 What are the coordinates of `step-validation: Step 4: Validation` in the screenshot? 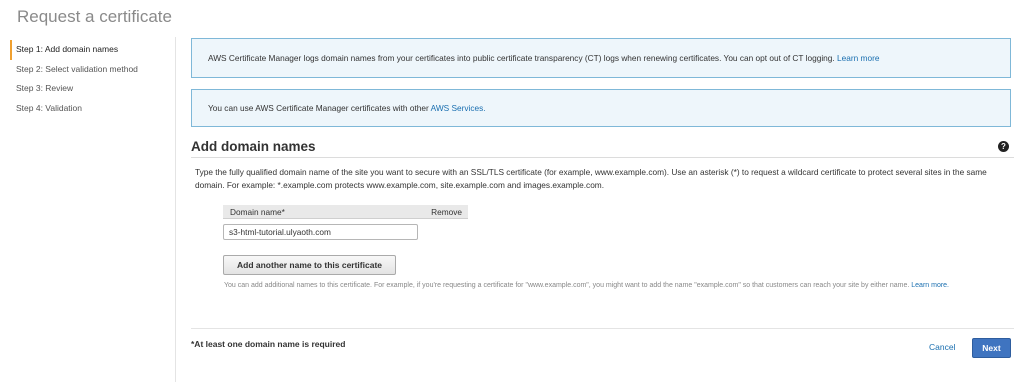 It's located at (91, 109).